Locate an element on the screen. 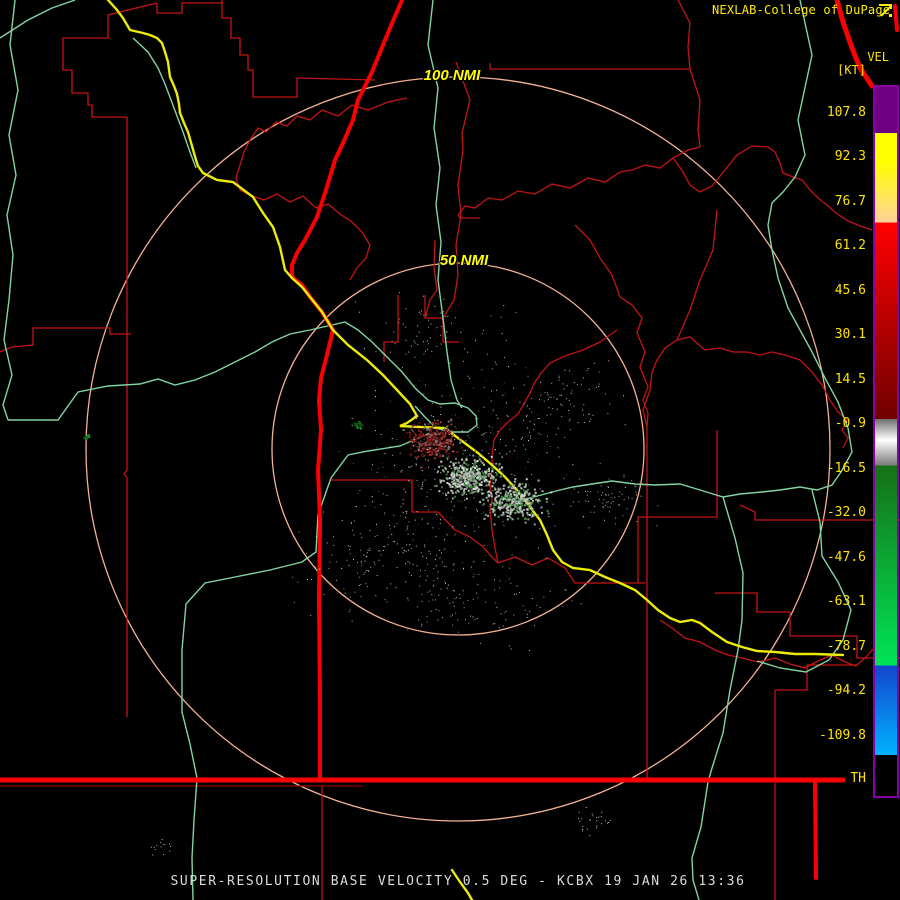 The image size is (900, 900). county-line is located at coordinates (686, 79).